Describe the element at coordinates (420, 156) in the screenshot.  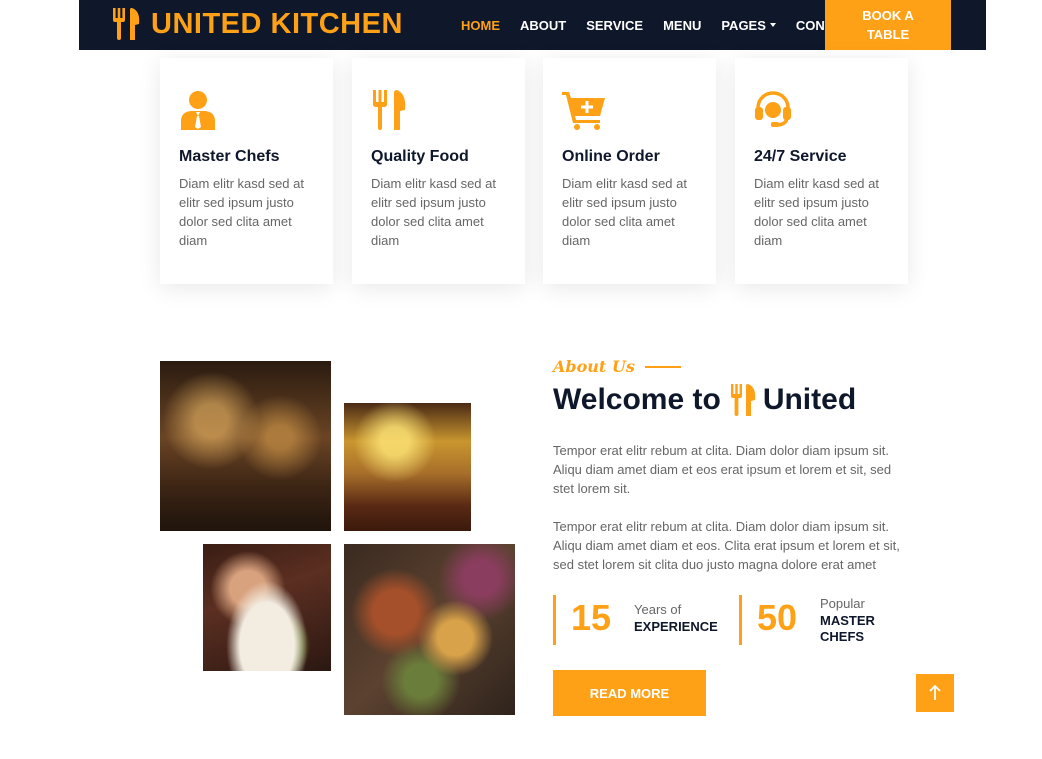
I see `service-title: Quality Food` at that location.